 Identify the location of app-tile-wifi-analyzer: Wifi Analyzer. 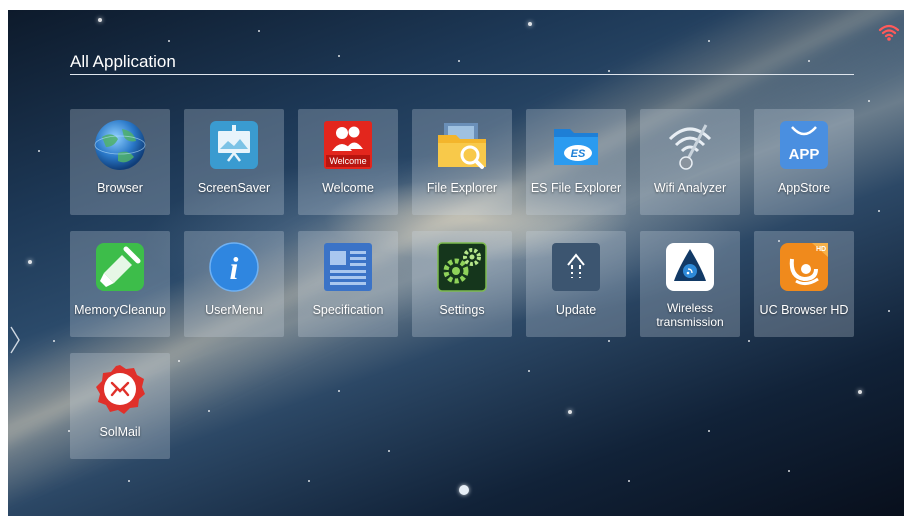
(690, 162).